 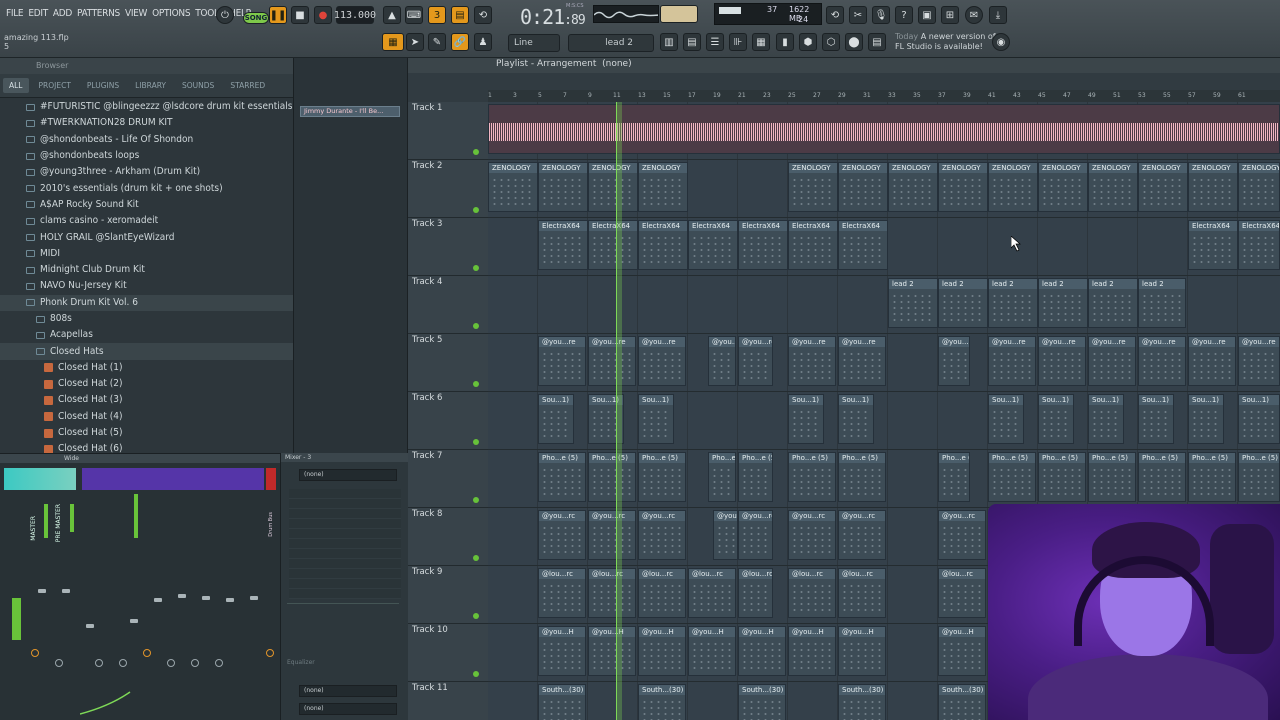 What do you see at coordinates (460, 42) in the screenshot?
I see `link-icon: 🔗` at bounding box center [460, 42].